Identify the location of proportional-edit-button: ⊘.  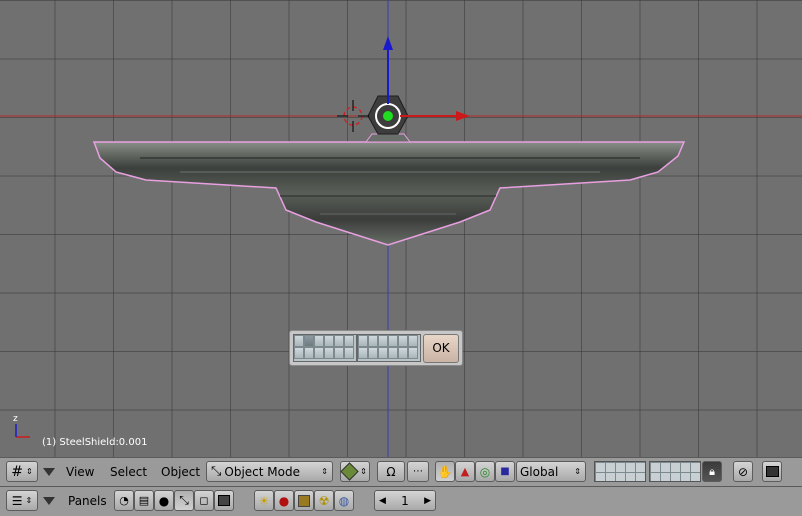
(743, 471).